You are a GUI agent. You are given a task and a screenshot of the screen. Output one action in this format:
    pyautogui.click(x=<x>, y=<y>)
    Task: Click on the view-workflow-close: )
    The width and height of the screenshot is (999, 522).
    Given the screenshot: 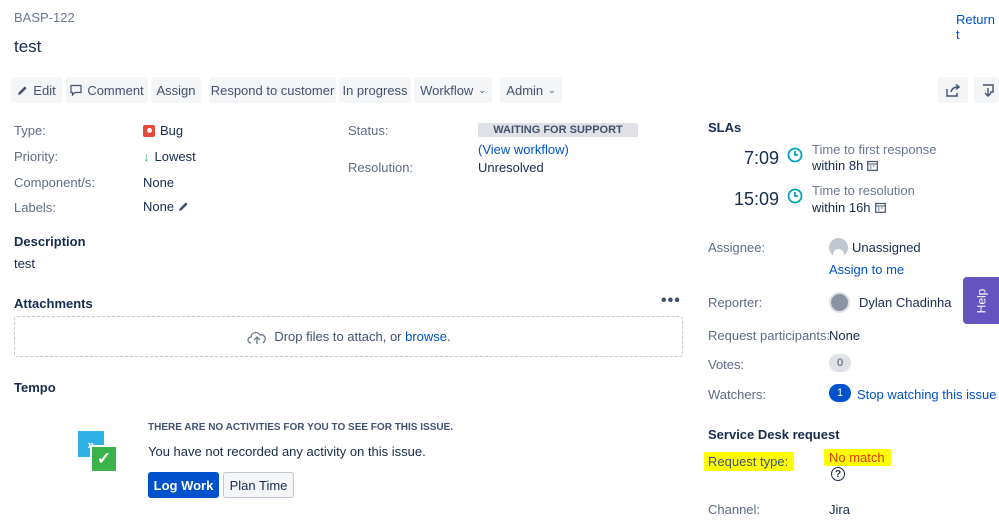 What is the action you would take?
    pyautogui.click(x=566, y=149)
    